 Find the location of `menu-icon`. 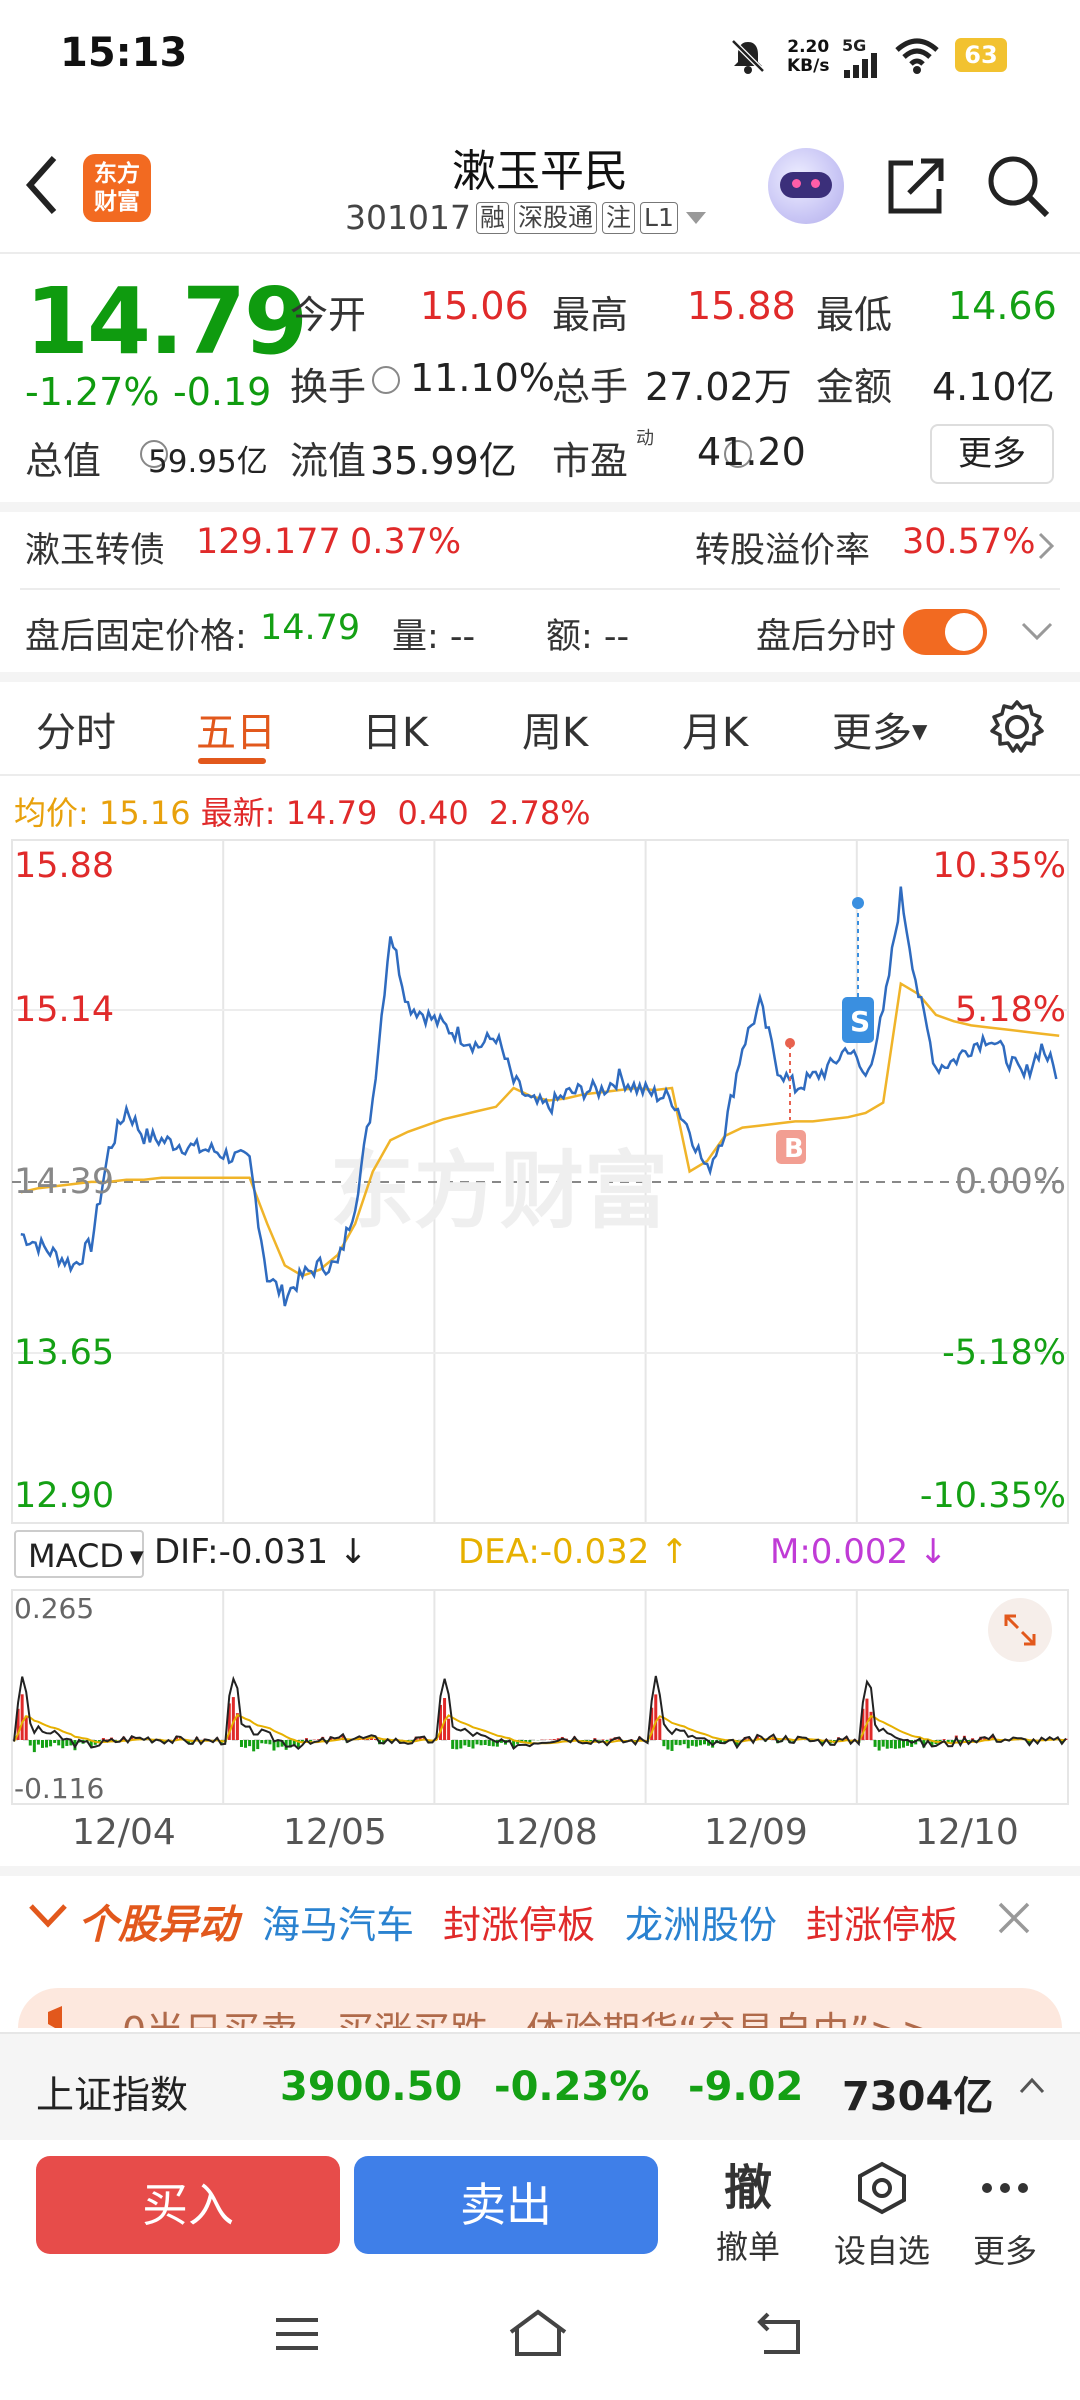

menu-icon is located at coordinates (297, 2334).